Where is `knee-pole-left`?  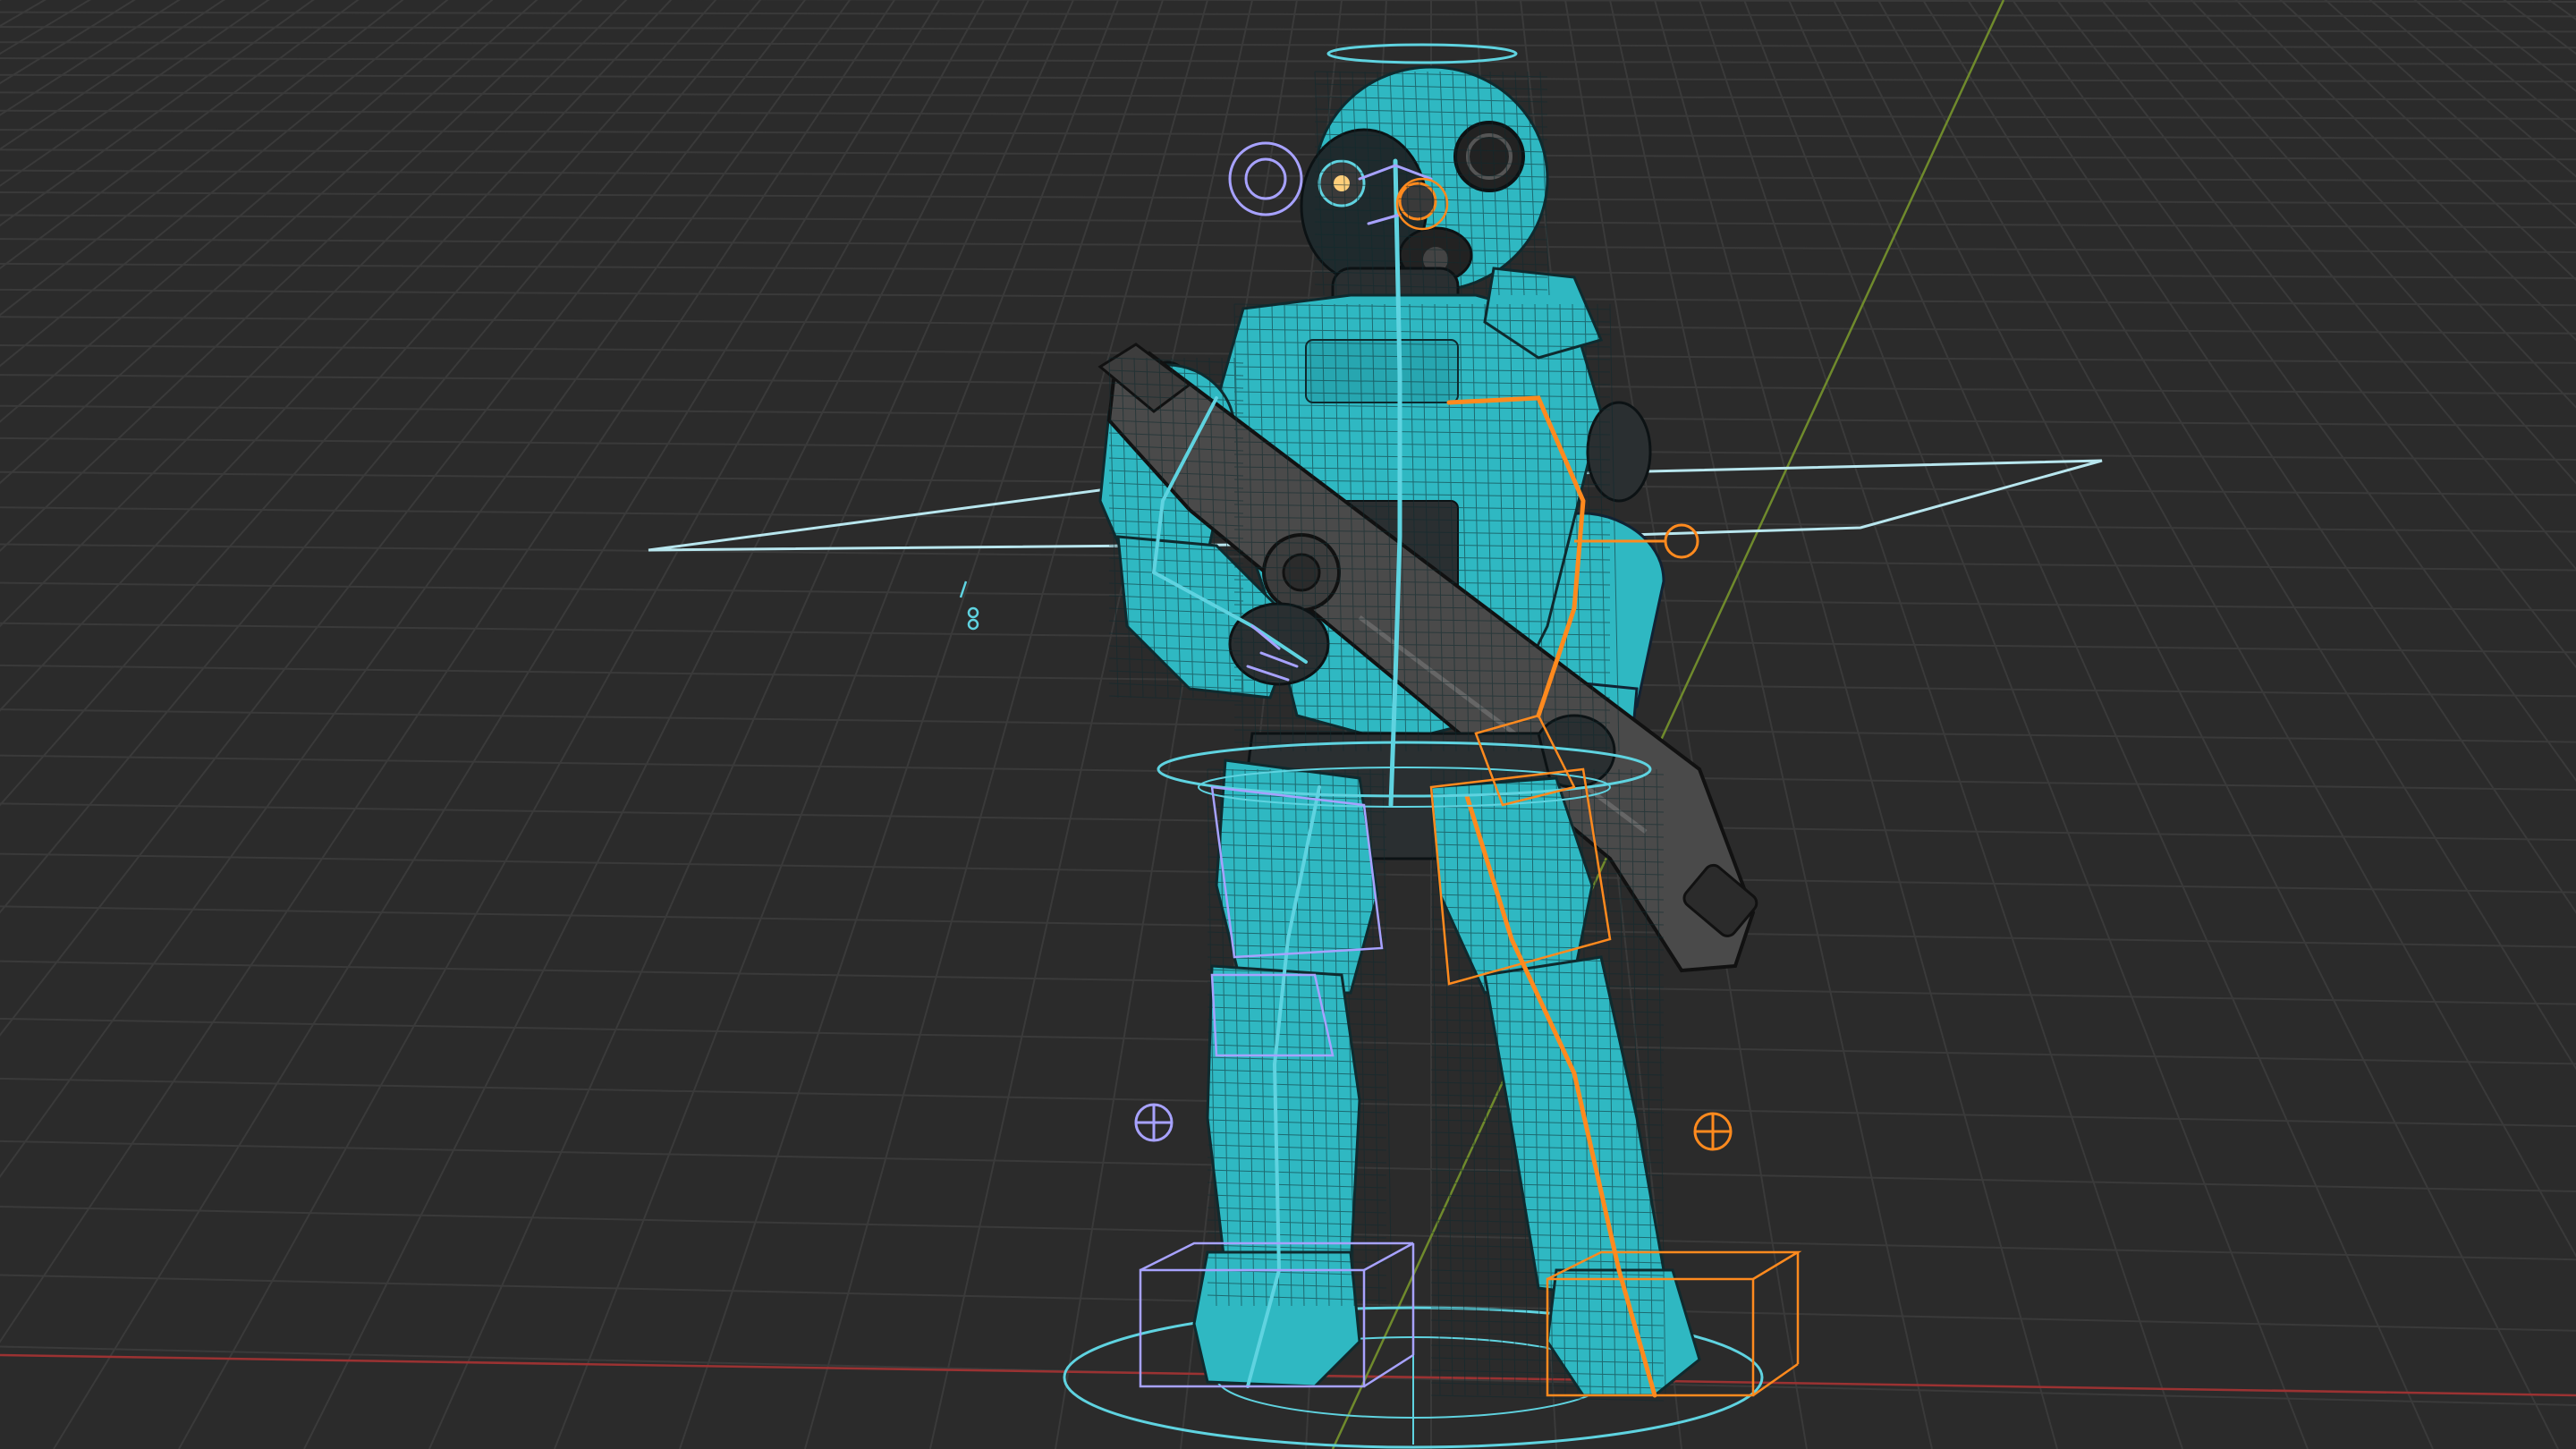
knee-pole-left is located at coordinates (1154, 1122).